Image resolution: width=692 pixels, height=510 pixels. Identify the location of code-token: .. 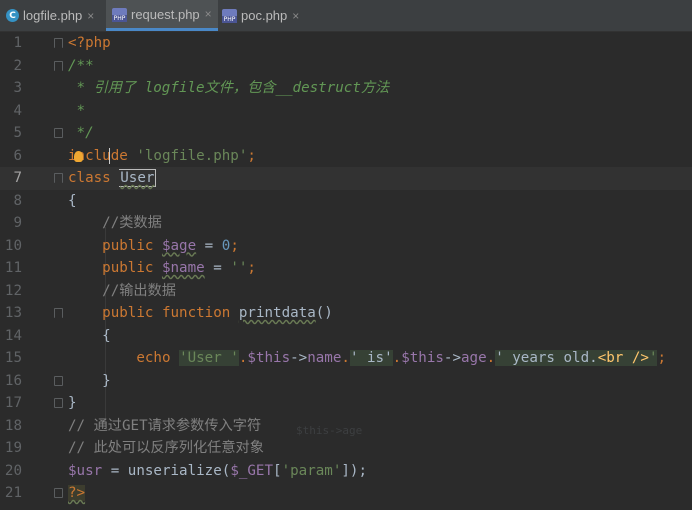
(345, 358).